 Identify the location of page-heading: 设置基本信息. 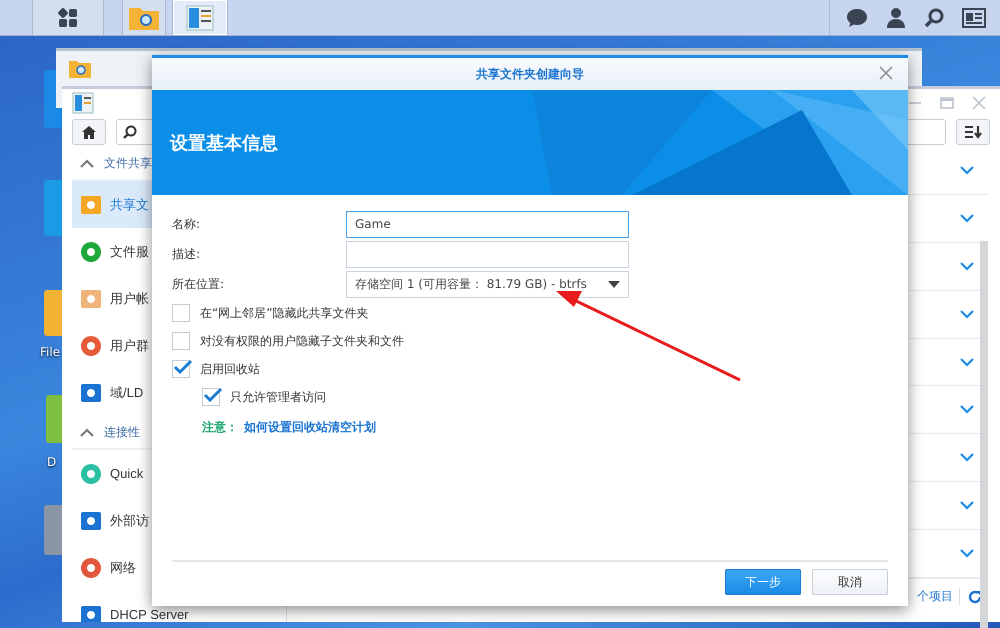
(224, 143).